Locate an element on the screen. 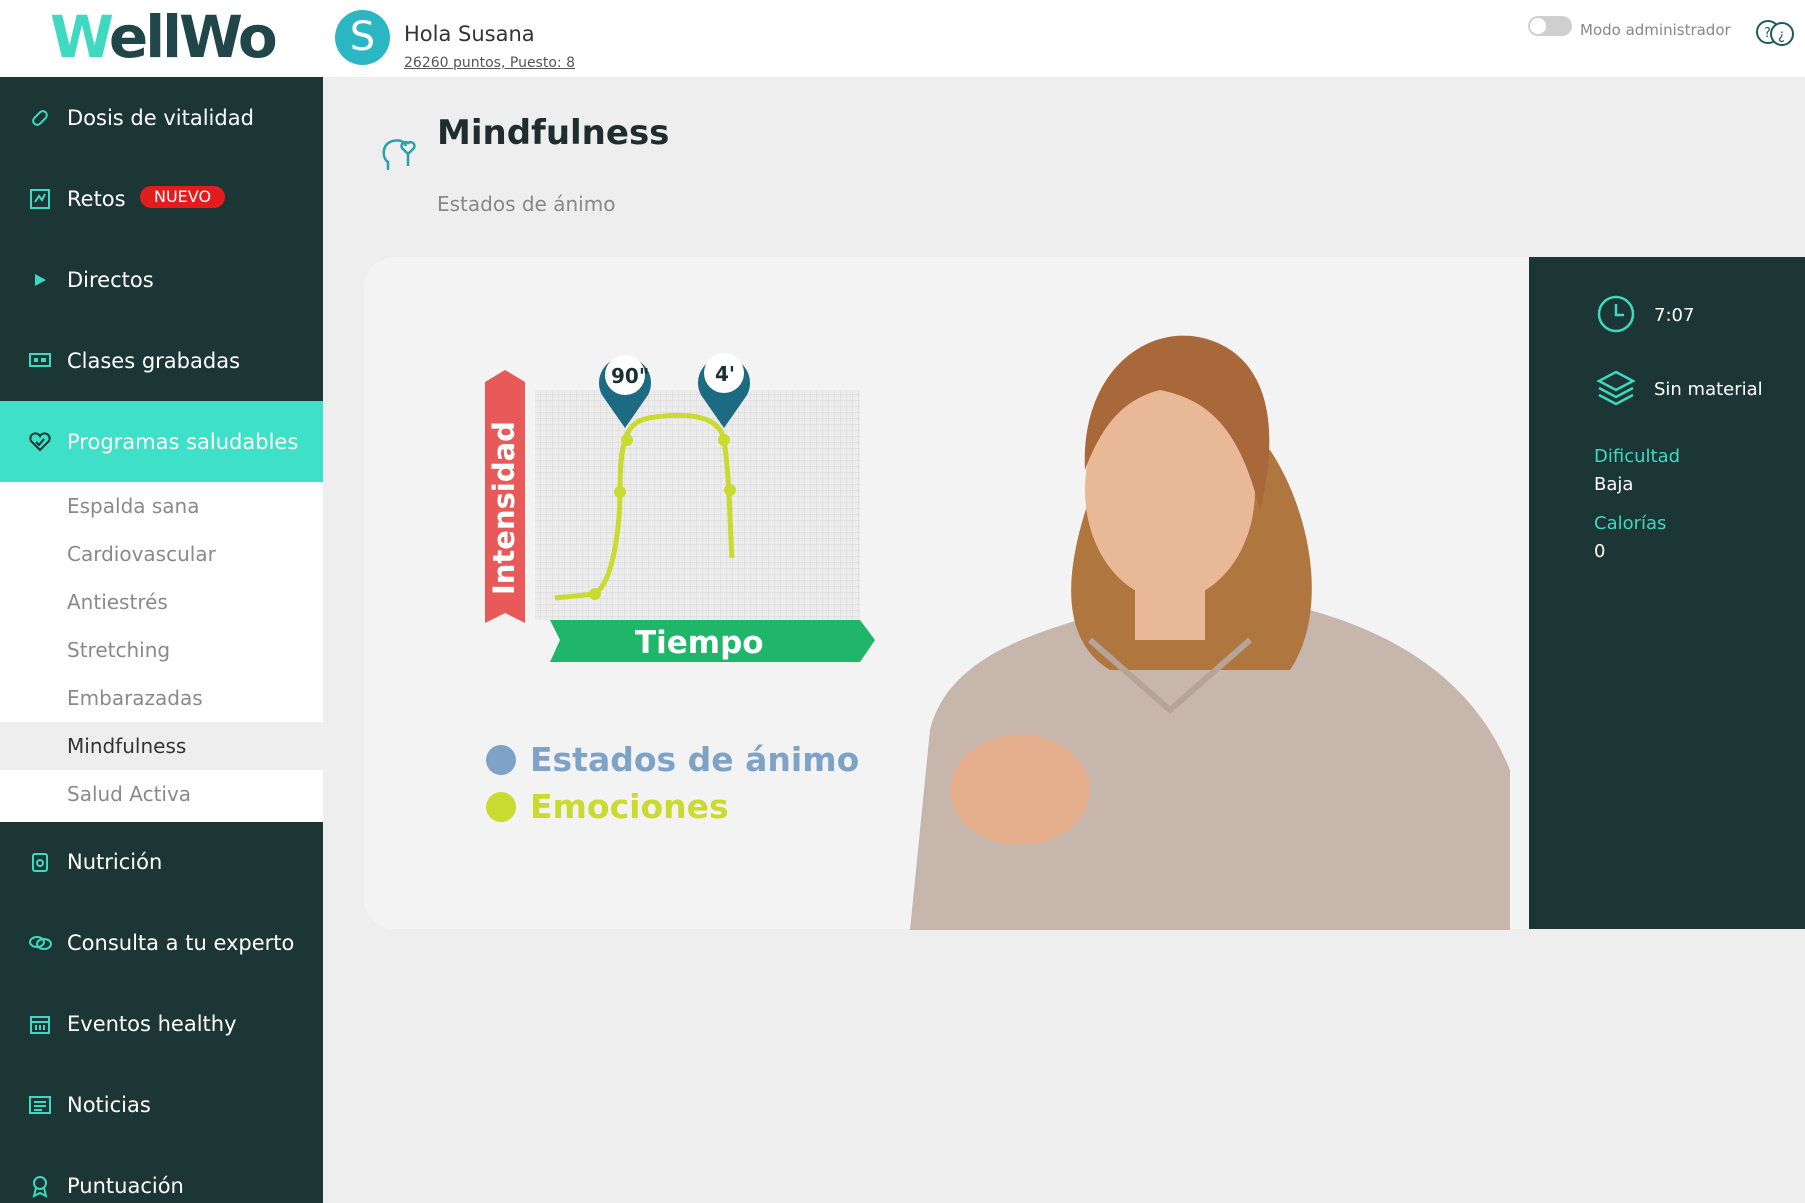 The width and height of the screenshot is (1805, 1203). page-title: Mindfulness is located at coordinates (553, 133).